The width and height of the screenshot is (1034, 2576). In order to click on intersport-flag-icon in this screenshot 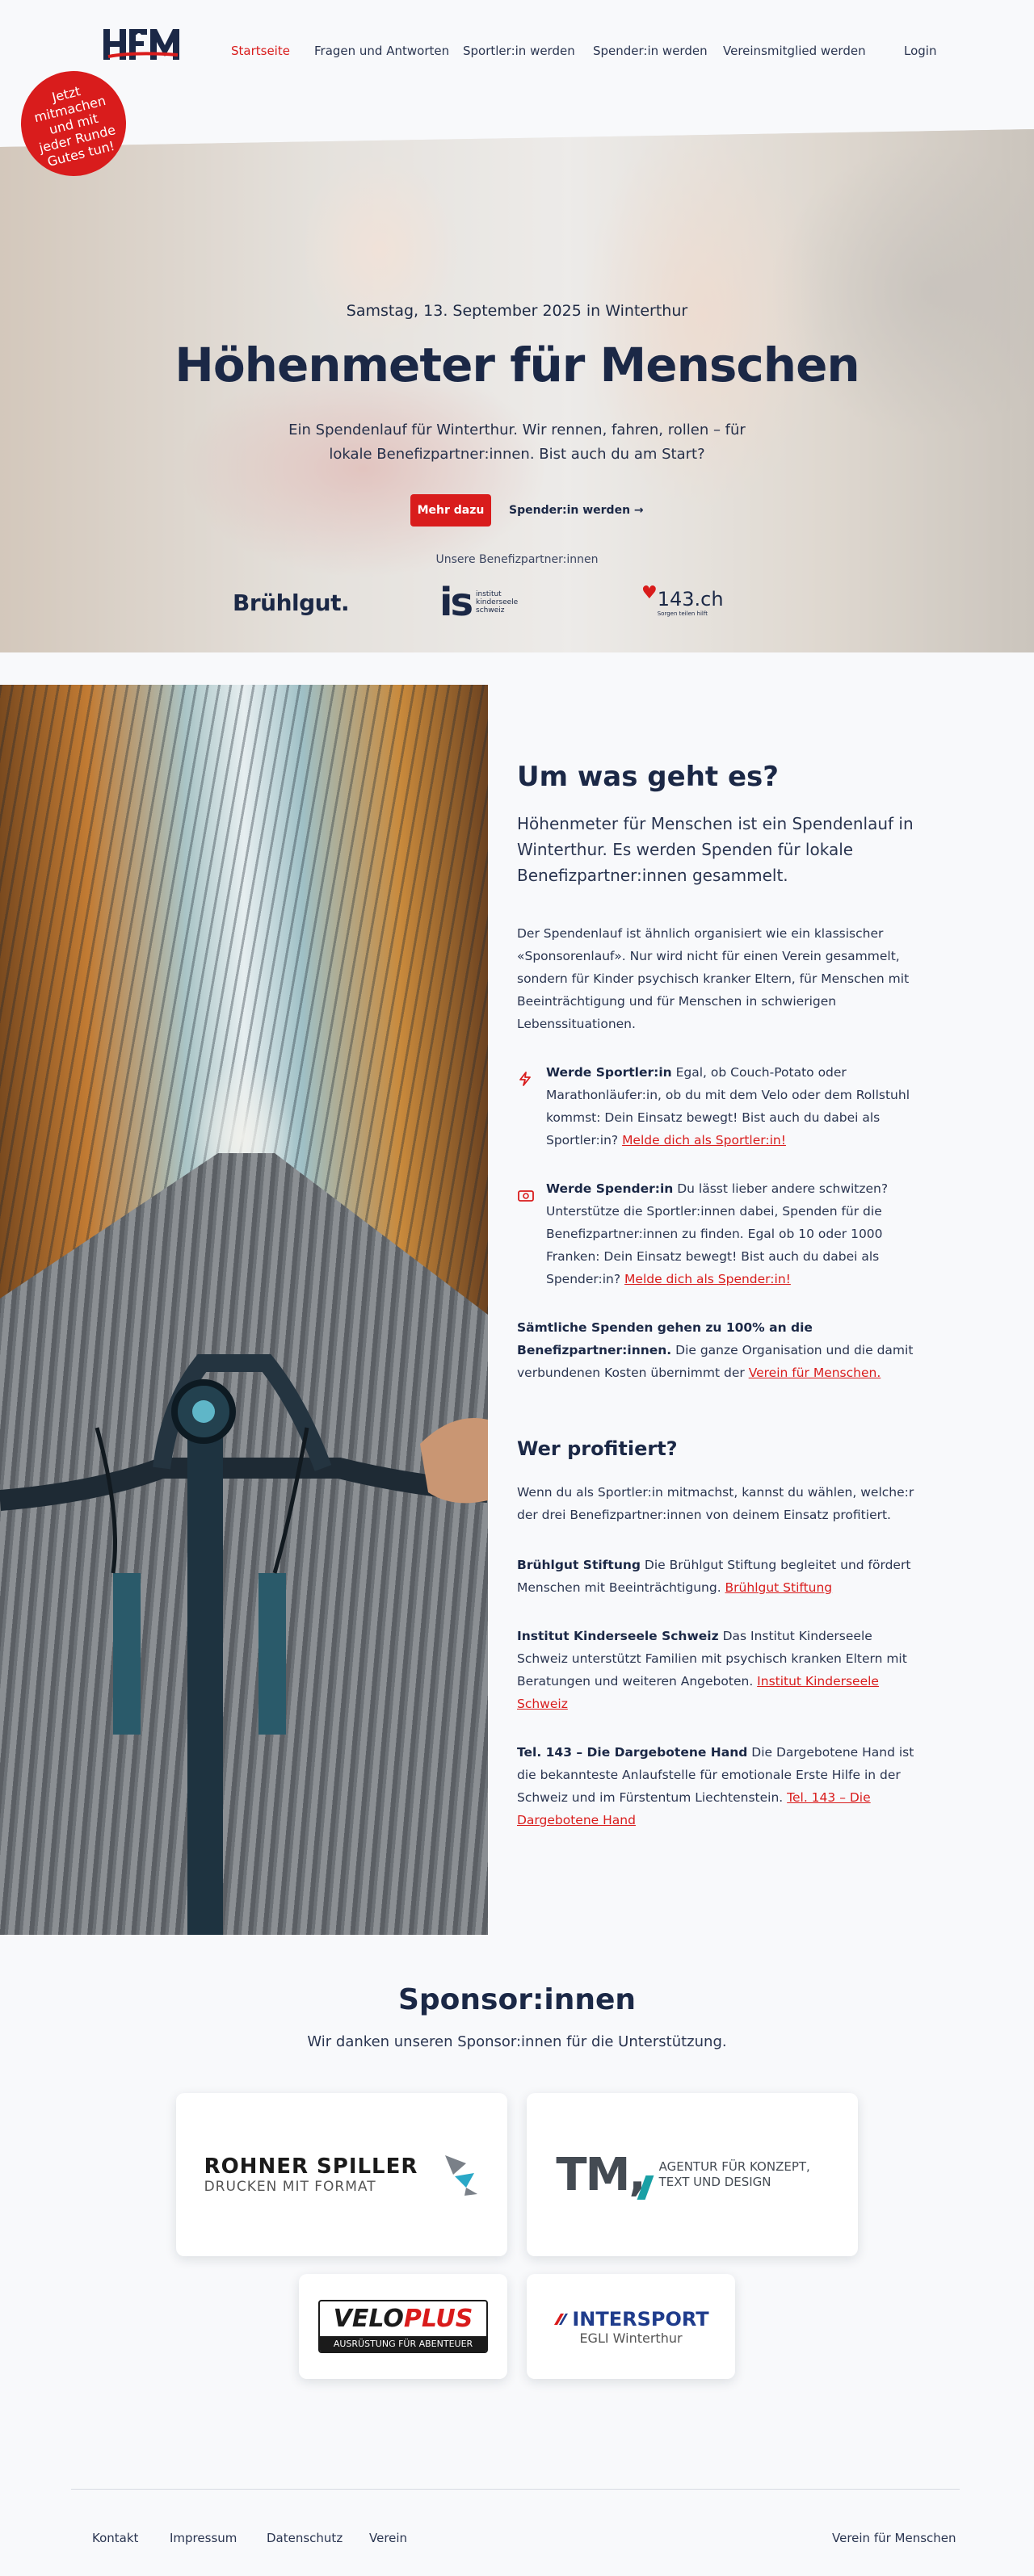, I will do `click(562, 2319)`.